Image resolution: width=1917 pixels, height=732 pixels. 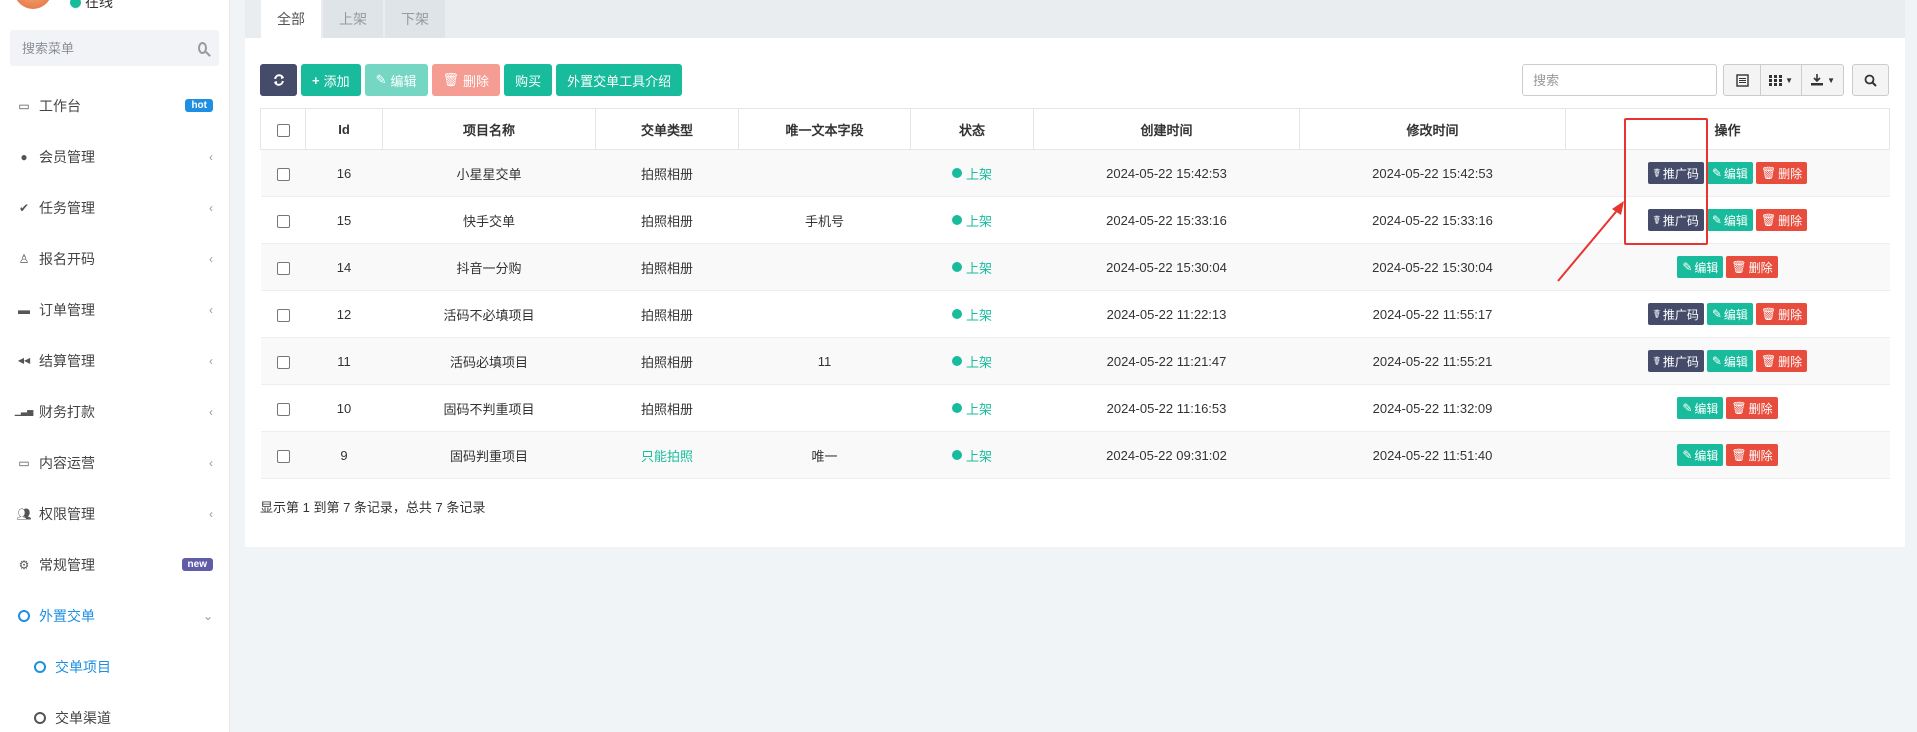 I want to click on table-search-input, so click(x=1620, y=80).